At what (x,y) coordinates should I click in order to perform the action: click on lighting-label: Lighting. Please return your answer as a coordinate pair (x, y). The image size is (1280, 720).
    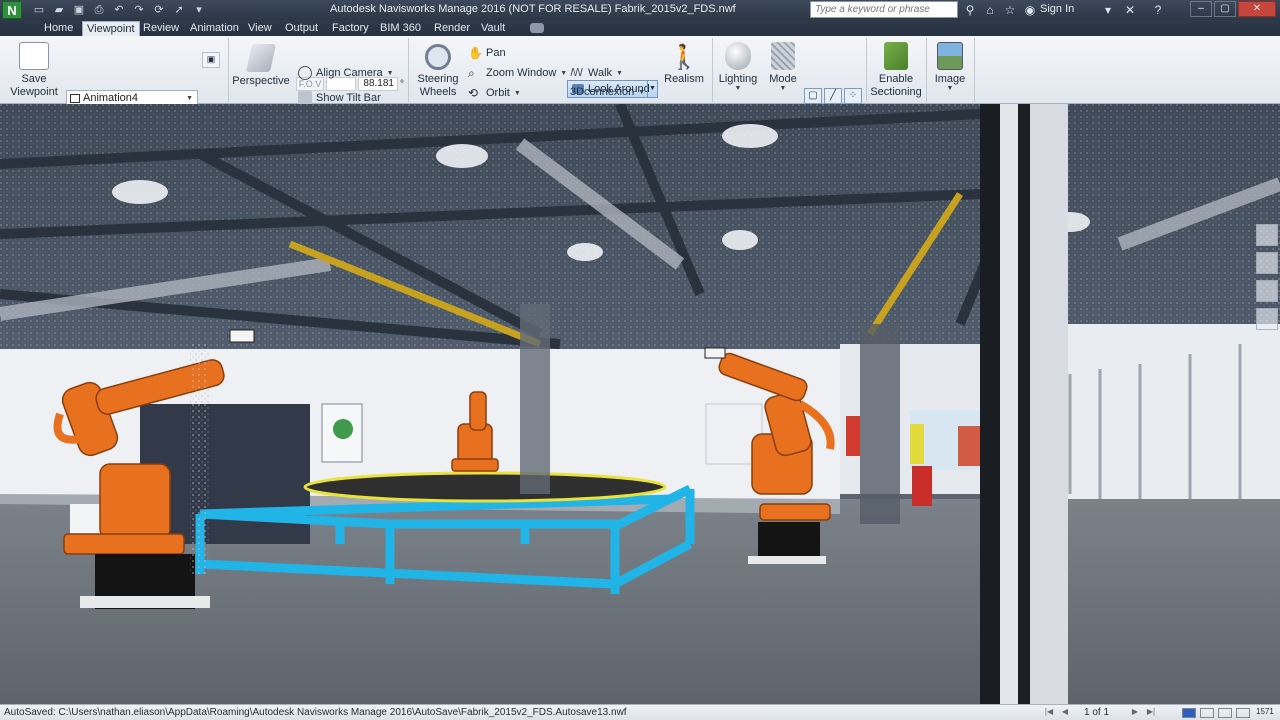
    Looking at the image, I should click on (738, 79).